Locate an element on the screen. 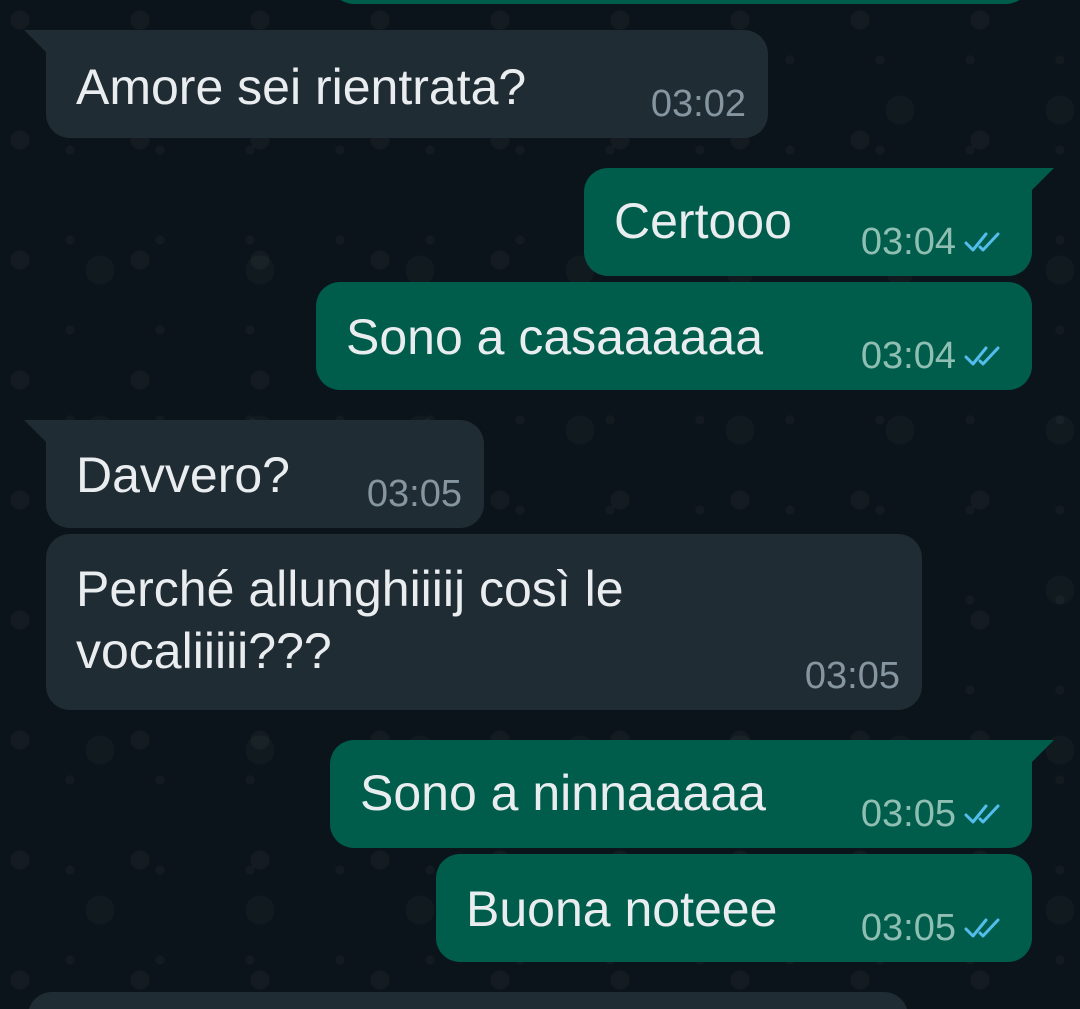  message-text: Davvero? is located at coordinates (183, 475).